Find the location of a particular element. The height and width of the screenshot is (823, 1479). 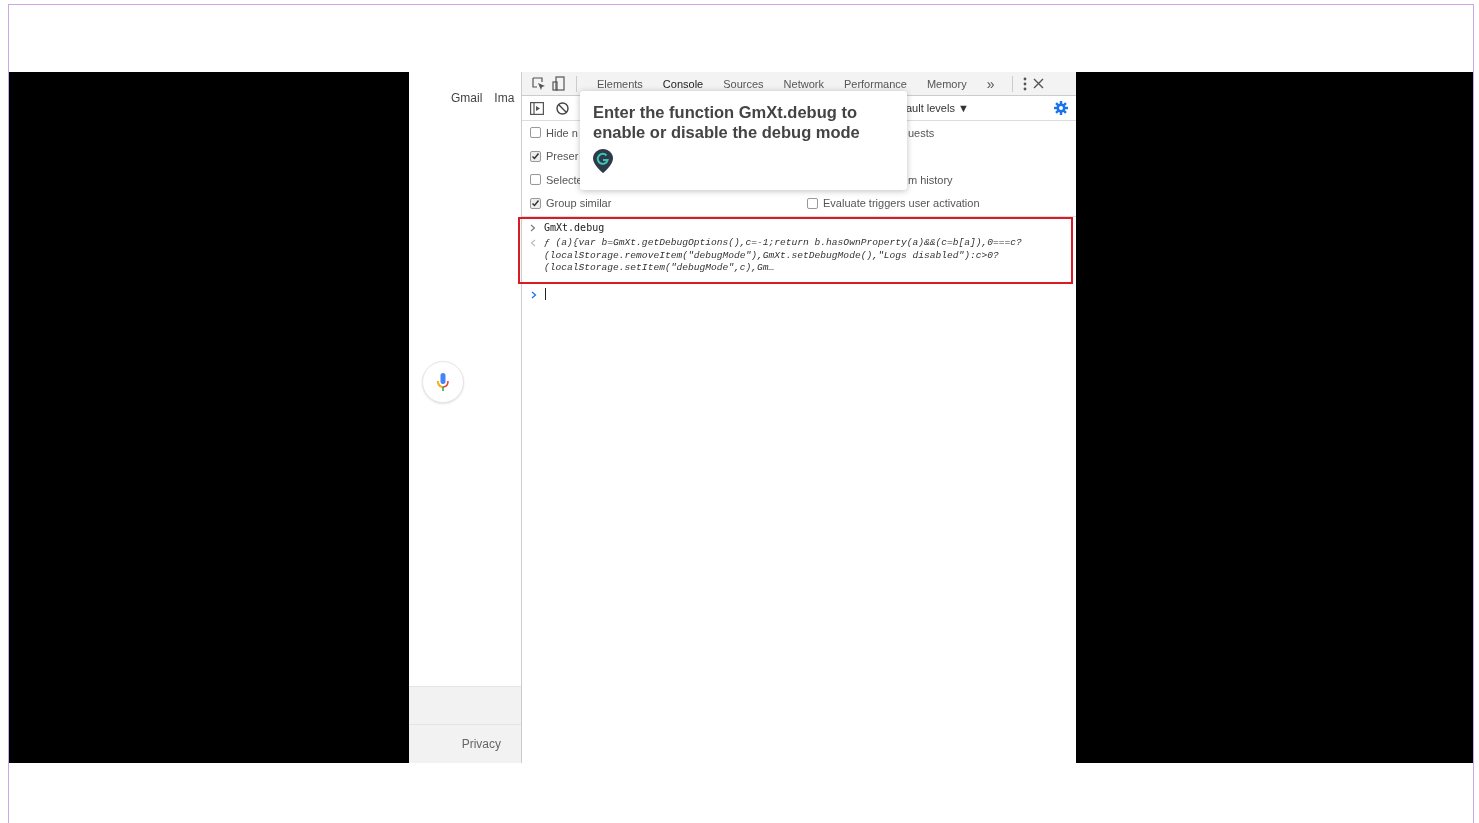

close-icon is located at coordinates (1039, 83).